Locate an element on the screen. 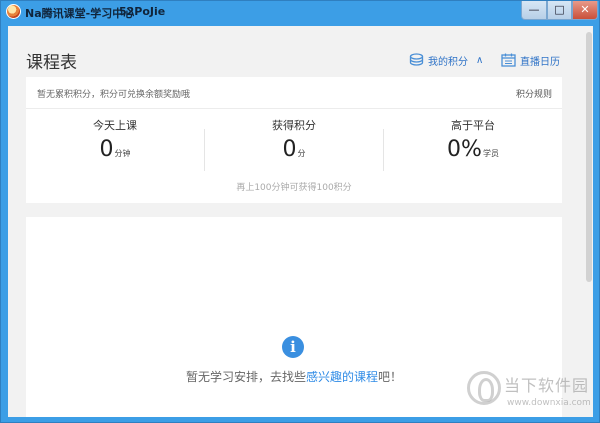  live-calendar-label: 直播日历 is located at coordinates (540, 62).